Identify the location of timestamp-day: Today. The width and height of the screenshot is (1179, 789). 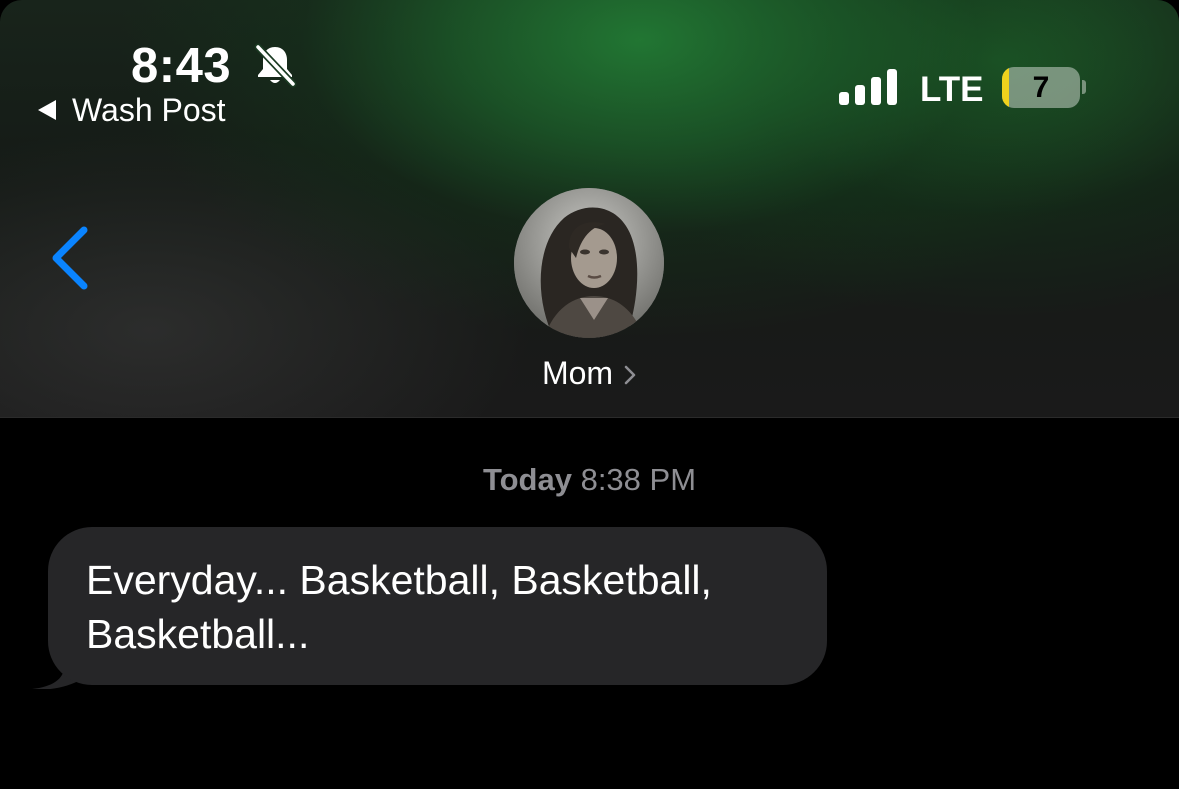
(527, 479).